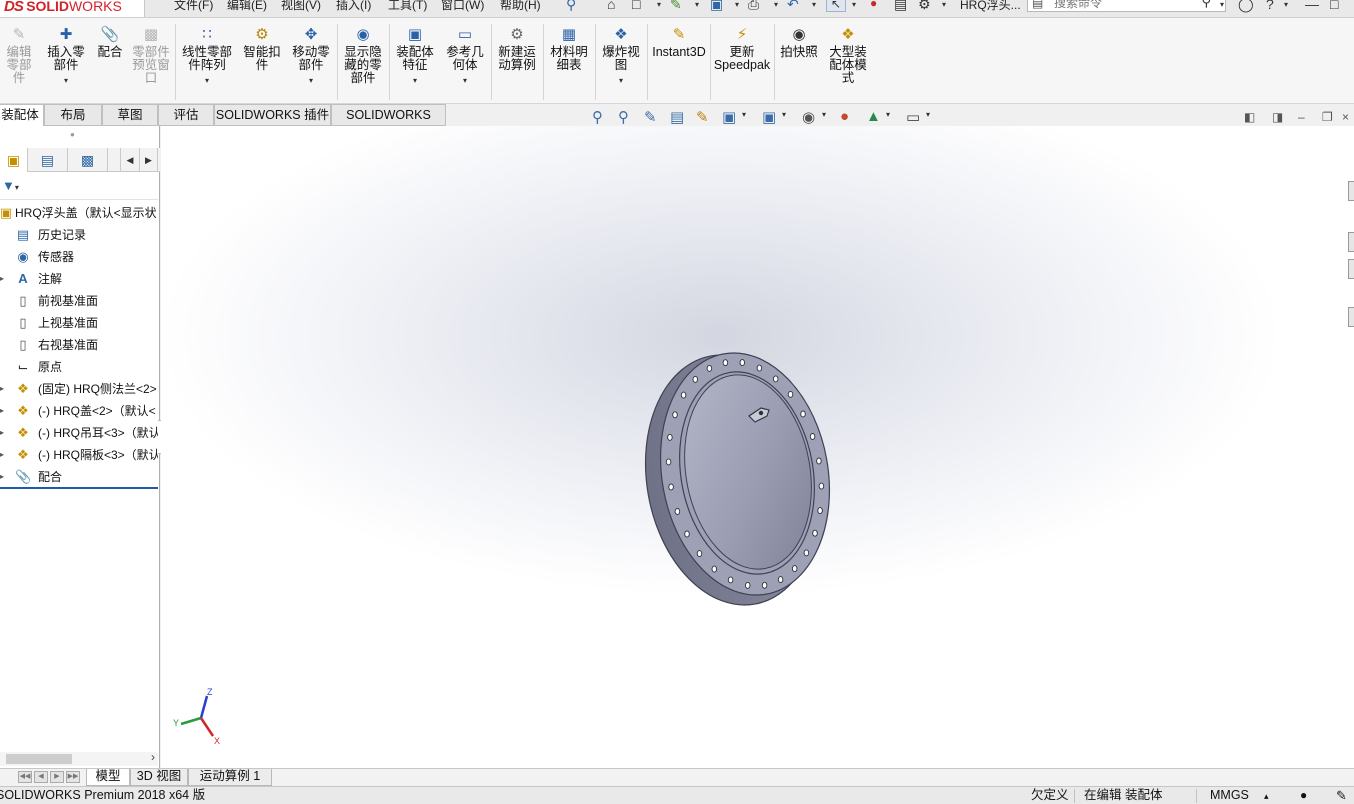 This screenshot has height=804, width=1354. What do you see at coordinates (465, 80) in the screenshot?
I see `reference-geometry-dropdown-icon: ▾` at bounding box center [465, 80].